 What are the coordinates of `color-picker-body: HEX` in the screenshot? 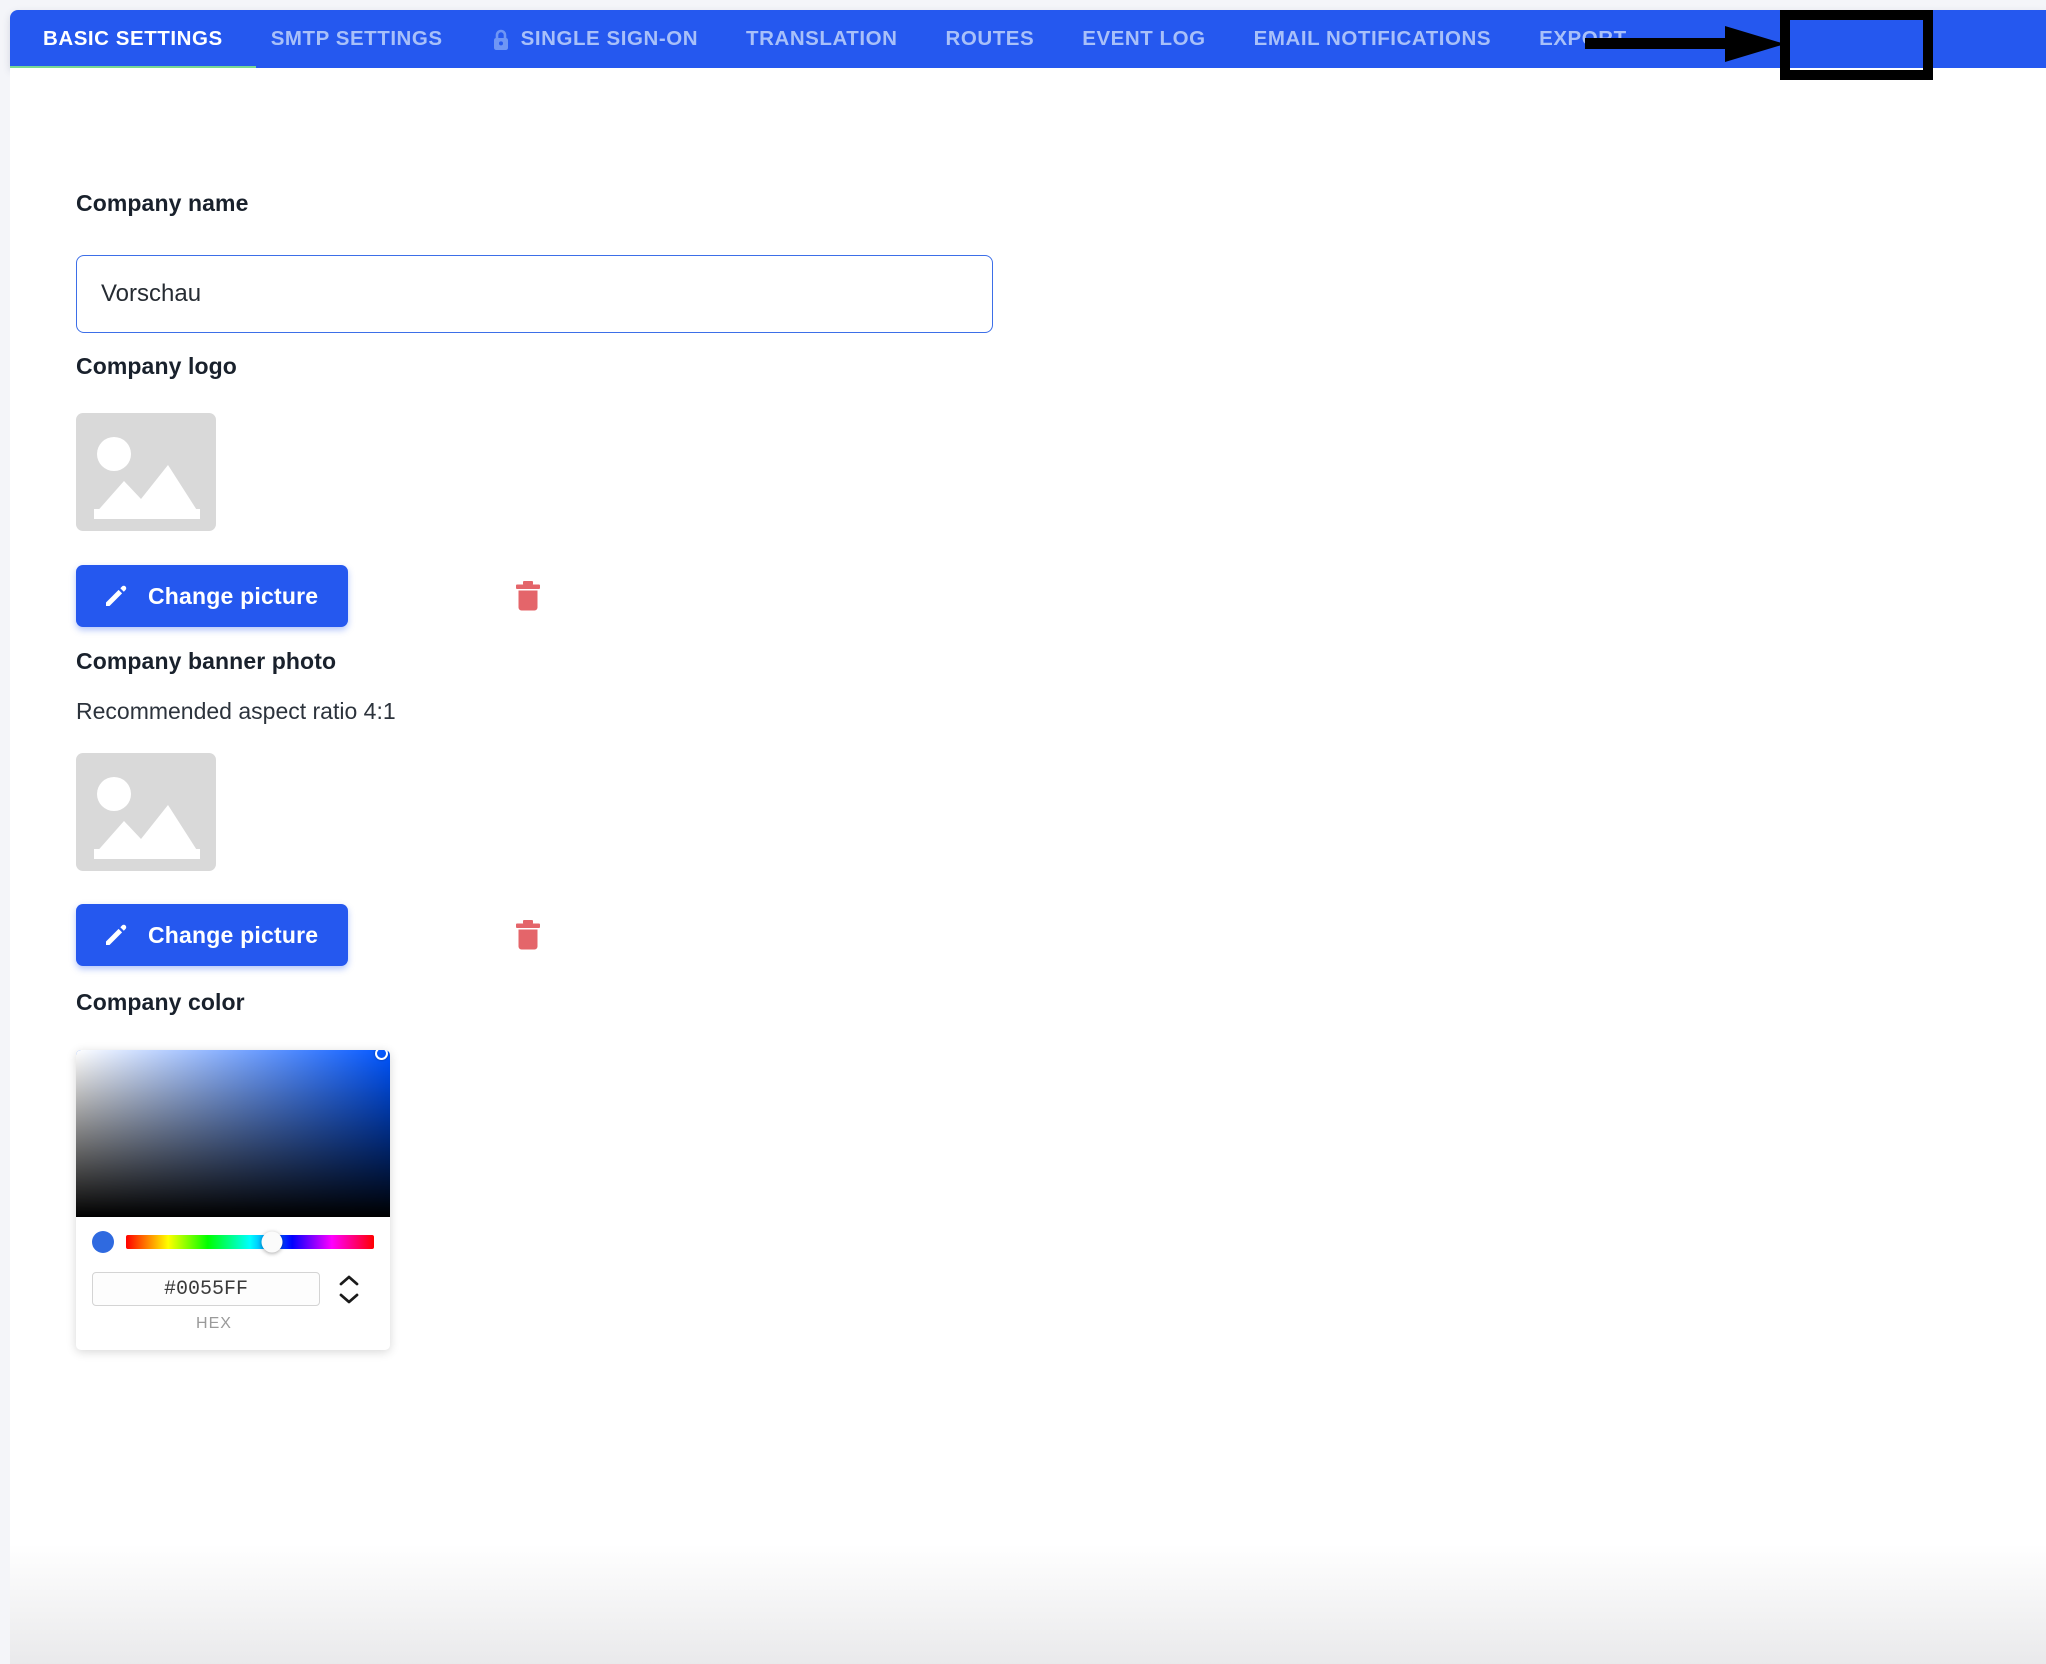 It's located at (233, 1275).